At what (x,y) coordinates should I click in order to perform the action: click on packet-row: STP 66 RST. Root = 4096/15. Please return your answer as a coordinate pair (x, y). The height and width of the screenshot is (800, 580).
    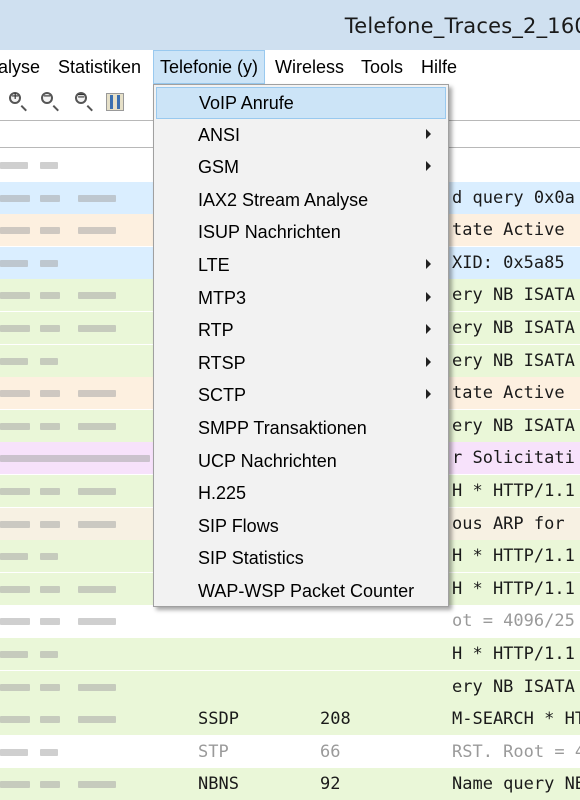
    Looking at the image, I should click on (290, 752).